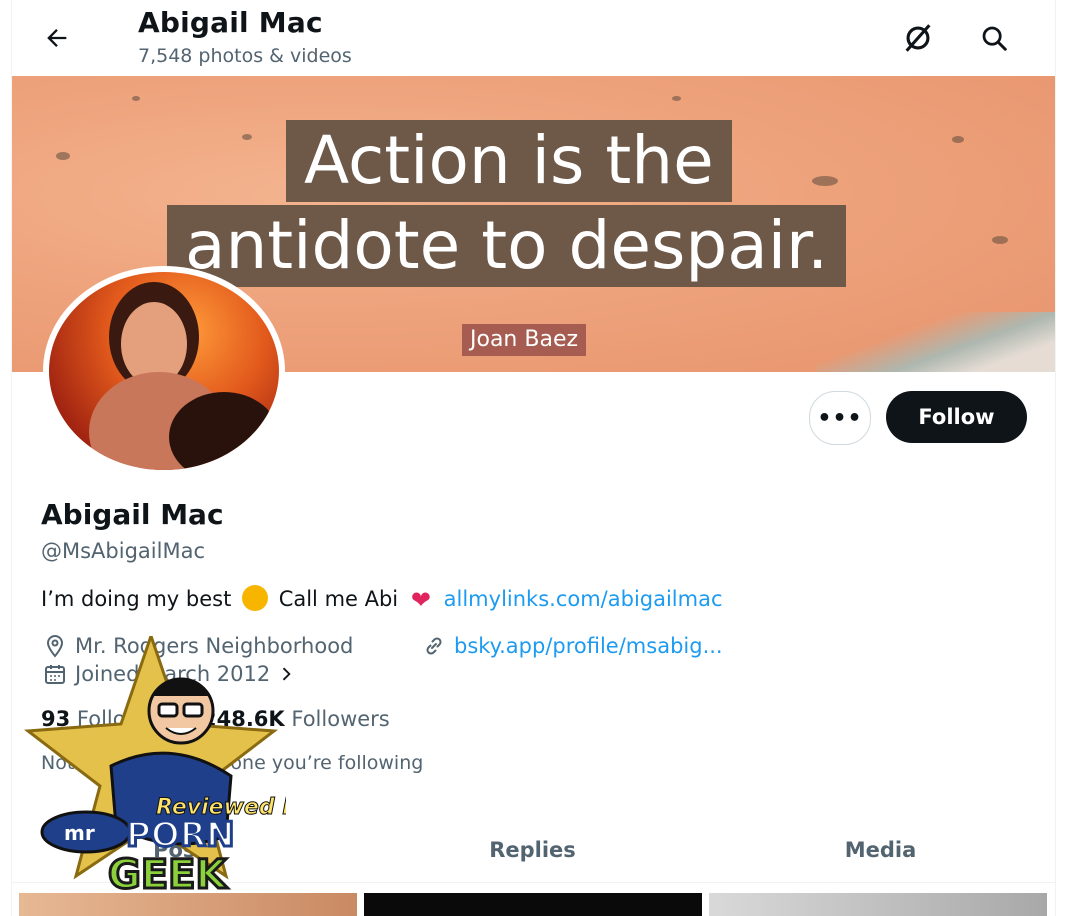 The height and width of the screenshot is (916, 1072). I want to click on banner-quote-author: Joan Baez, so click(524, 340).